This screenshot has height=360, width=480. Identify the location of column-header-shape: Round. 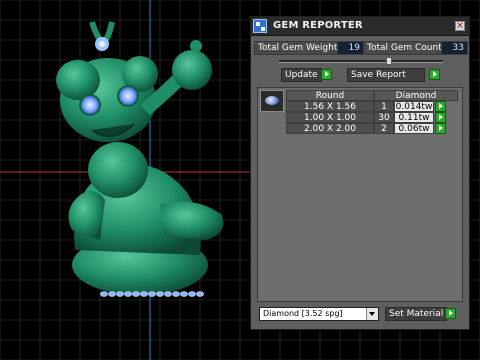
(330, 95).